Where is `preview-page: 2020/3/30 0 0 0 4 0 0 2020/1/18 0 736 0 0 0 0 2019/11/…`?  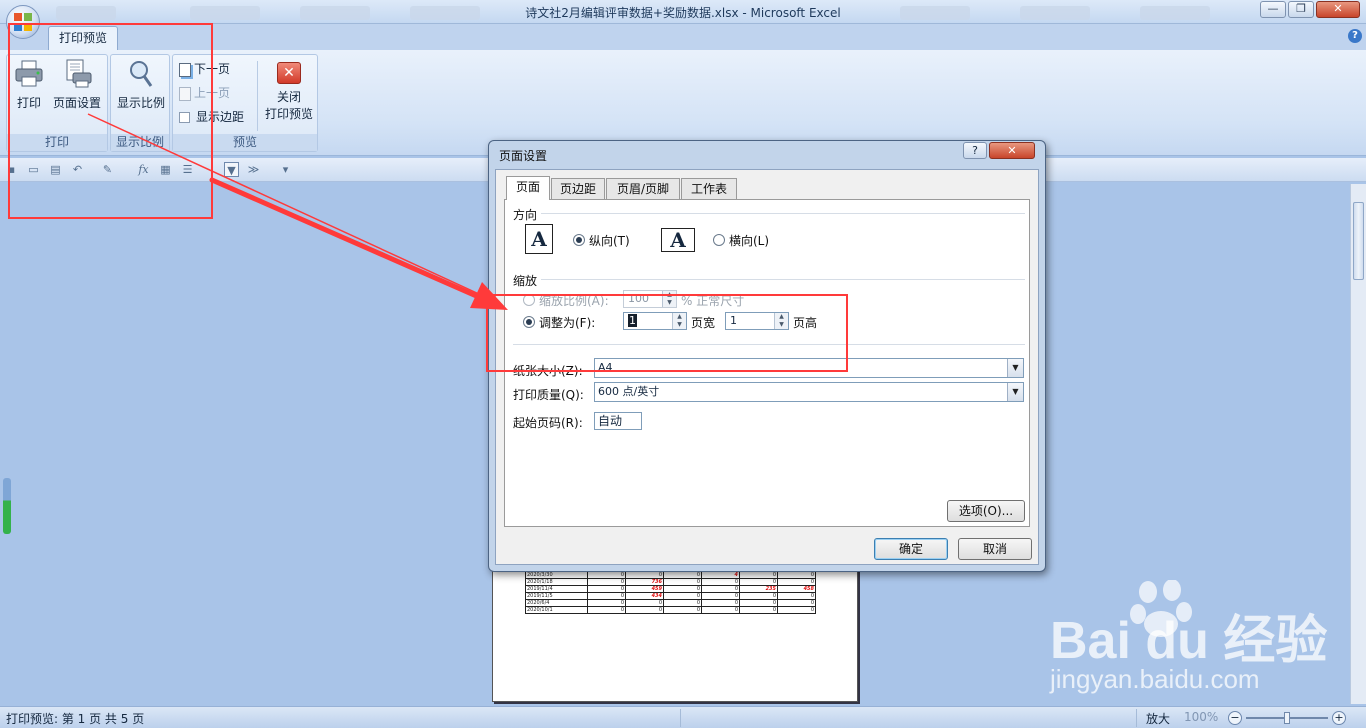 preview-page: 2020/3/30 0 0 0 4 0 0 2020/1/18 0 736 0 0 0 0 2019/11/… is located at coordinates (675, 631).